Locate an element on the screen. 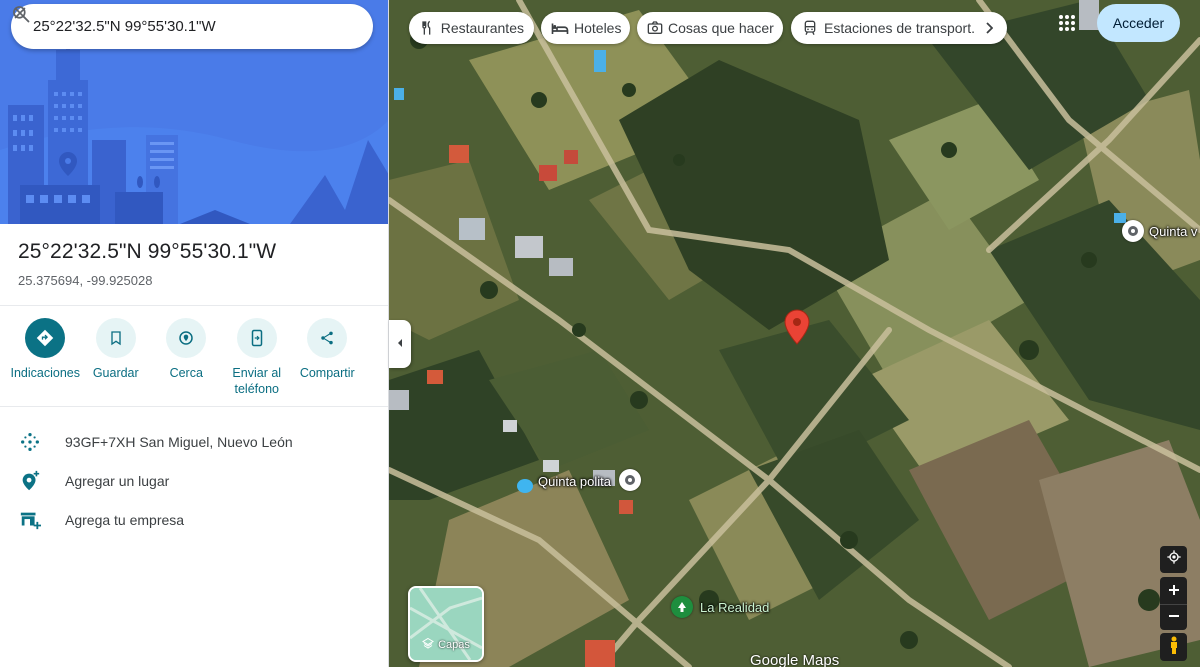 The width and height of the screenshot is (1200, 667). share-icon is located at coordinates (327, 338).